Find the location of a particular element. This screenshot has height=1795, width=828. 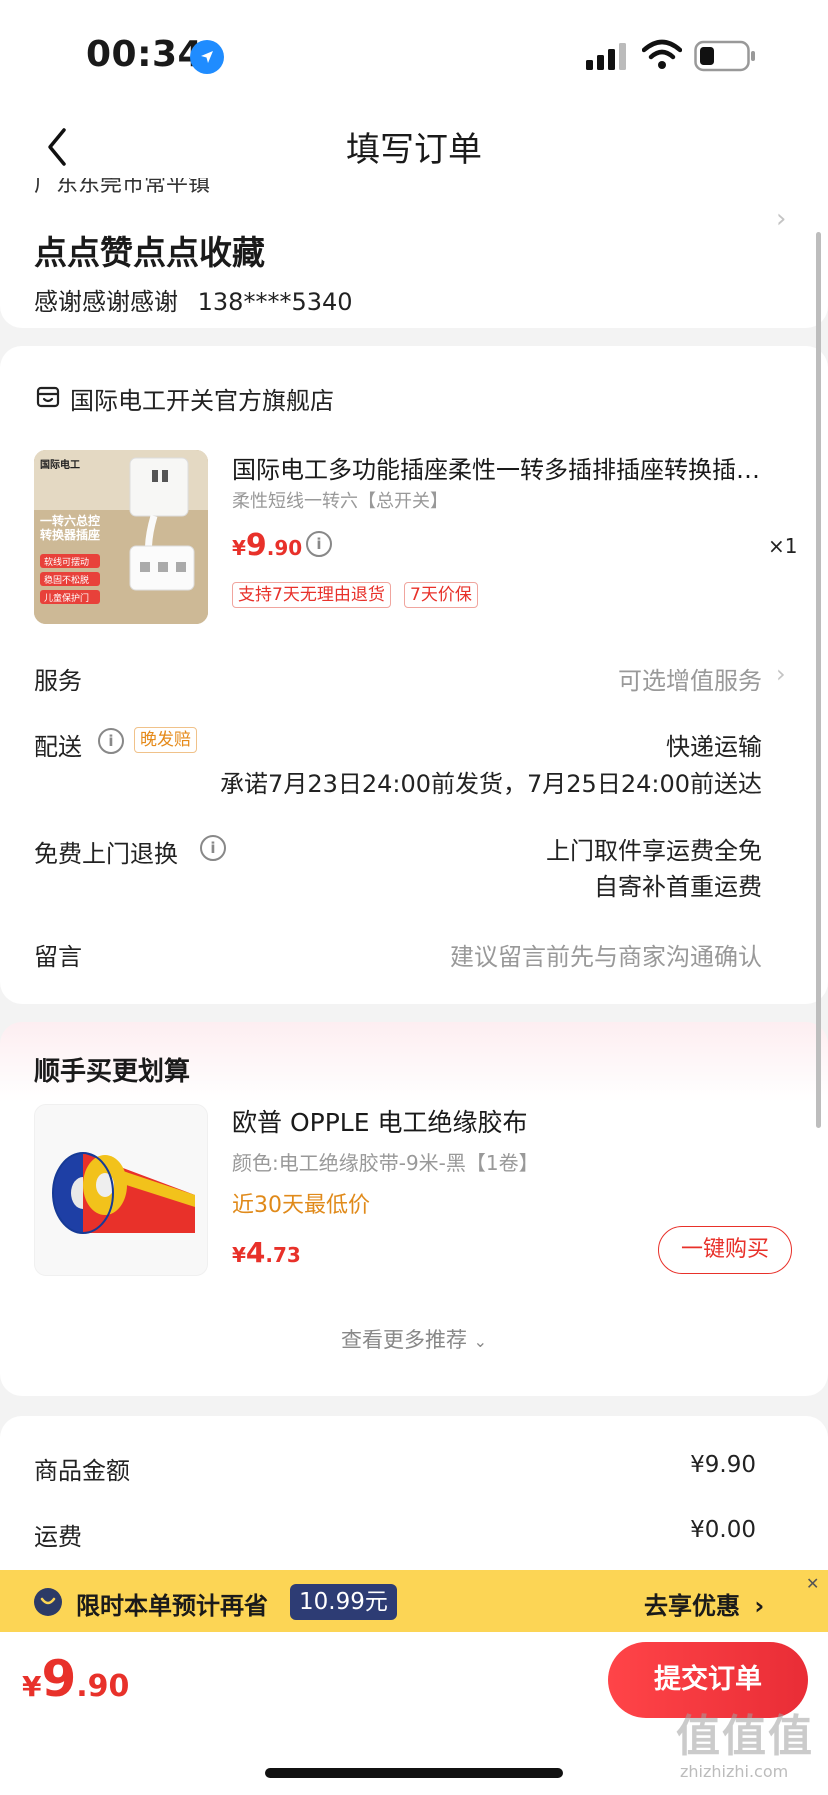

goods-amount-label: 商品金额 is located at coordinates (82, 1471).